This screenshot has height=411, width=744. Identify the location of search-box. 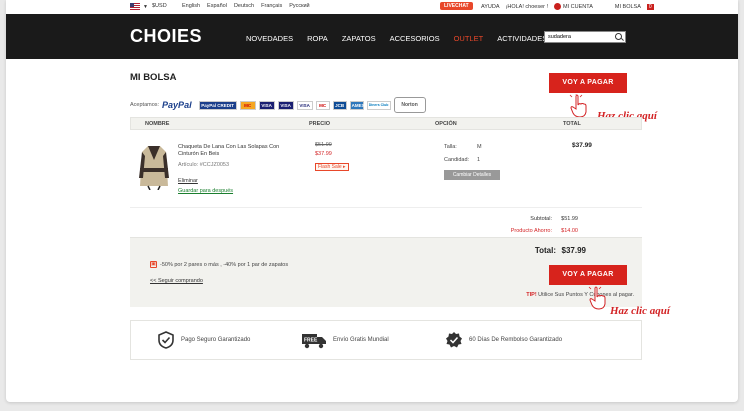
(585, 37).